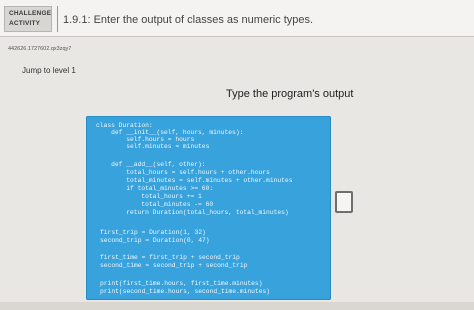  I want to click on code-line: class Duration:, so click(124, 125).